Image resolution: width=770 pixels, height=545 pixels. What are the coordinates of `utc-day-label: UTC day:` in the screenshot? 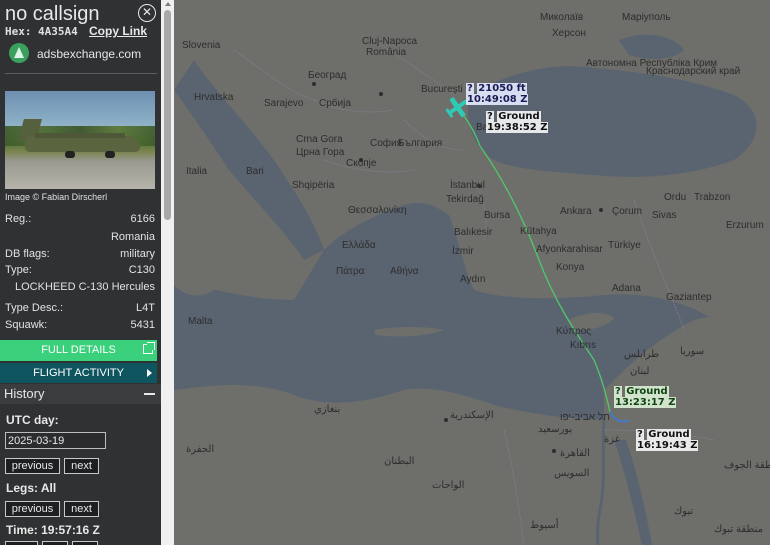 It's located at (32, 420).